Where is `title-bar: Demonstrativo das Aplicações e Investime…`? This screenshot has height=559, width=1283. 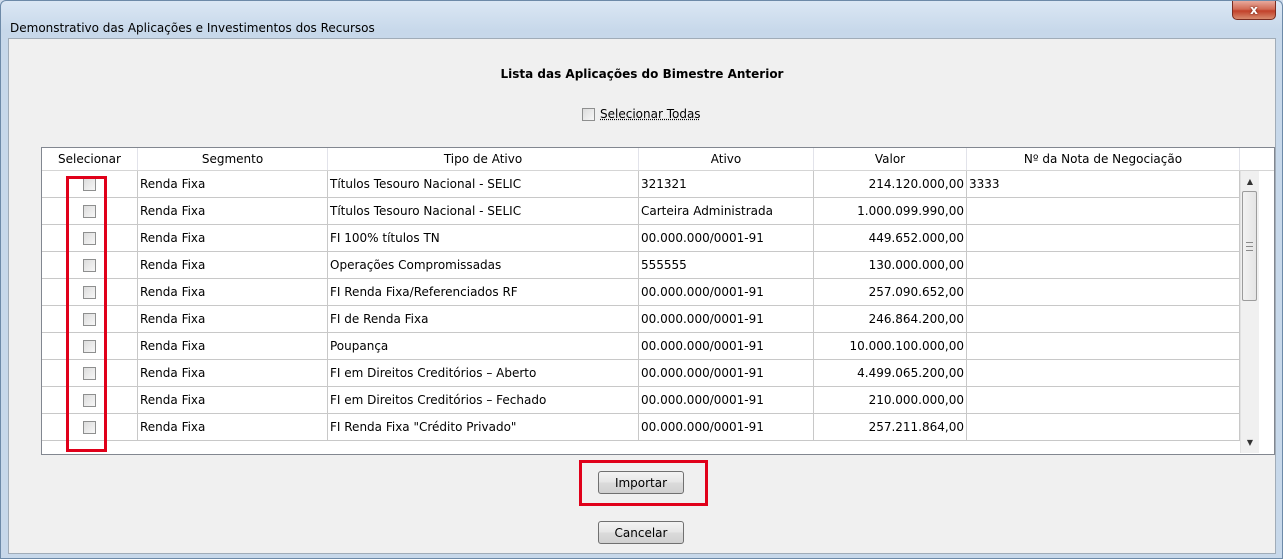
title-bar: Demonstrativo das Aplicações e Investime… is located at coordinates (641, 19).